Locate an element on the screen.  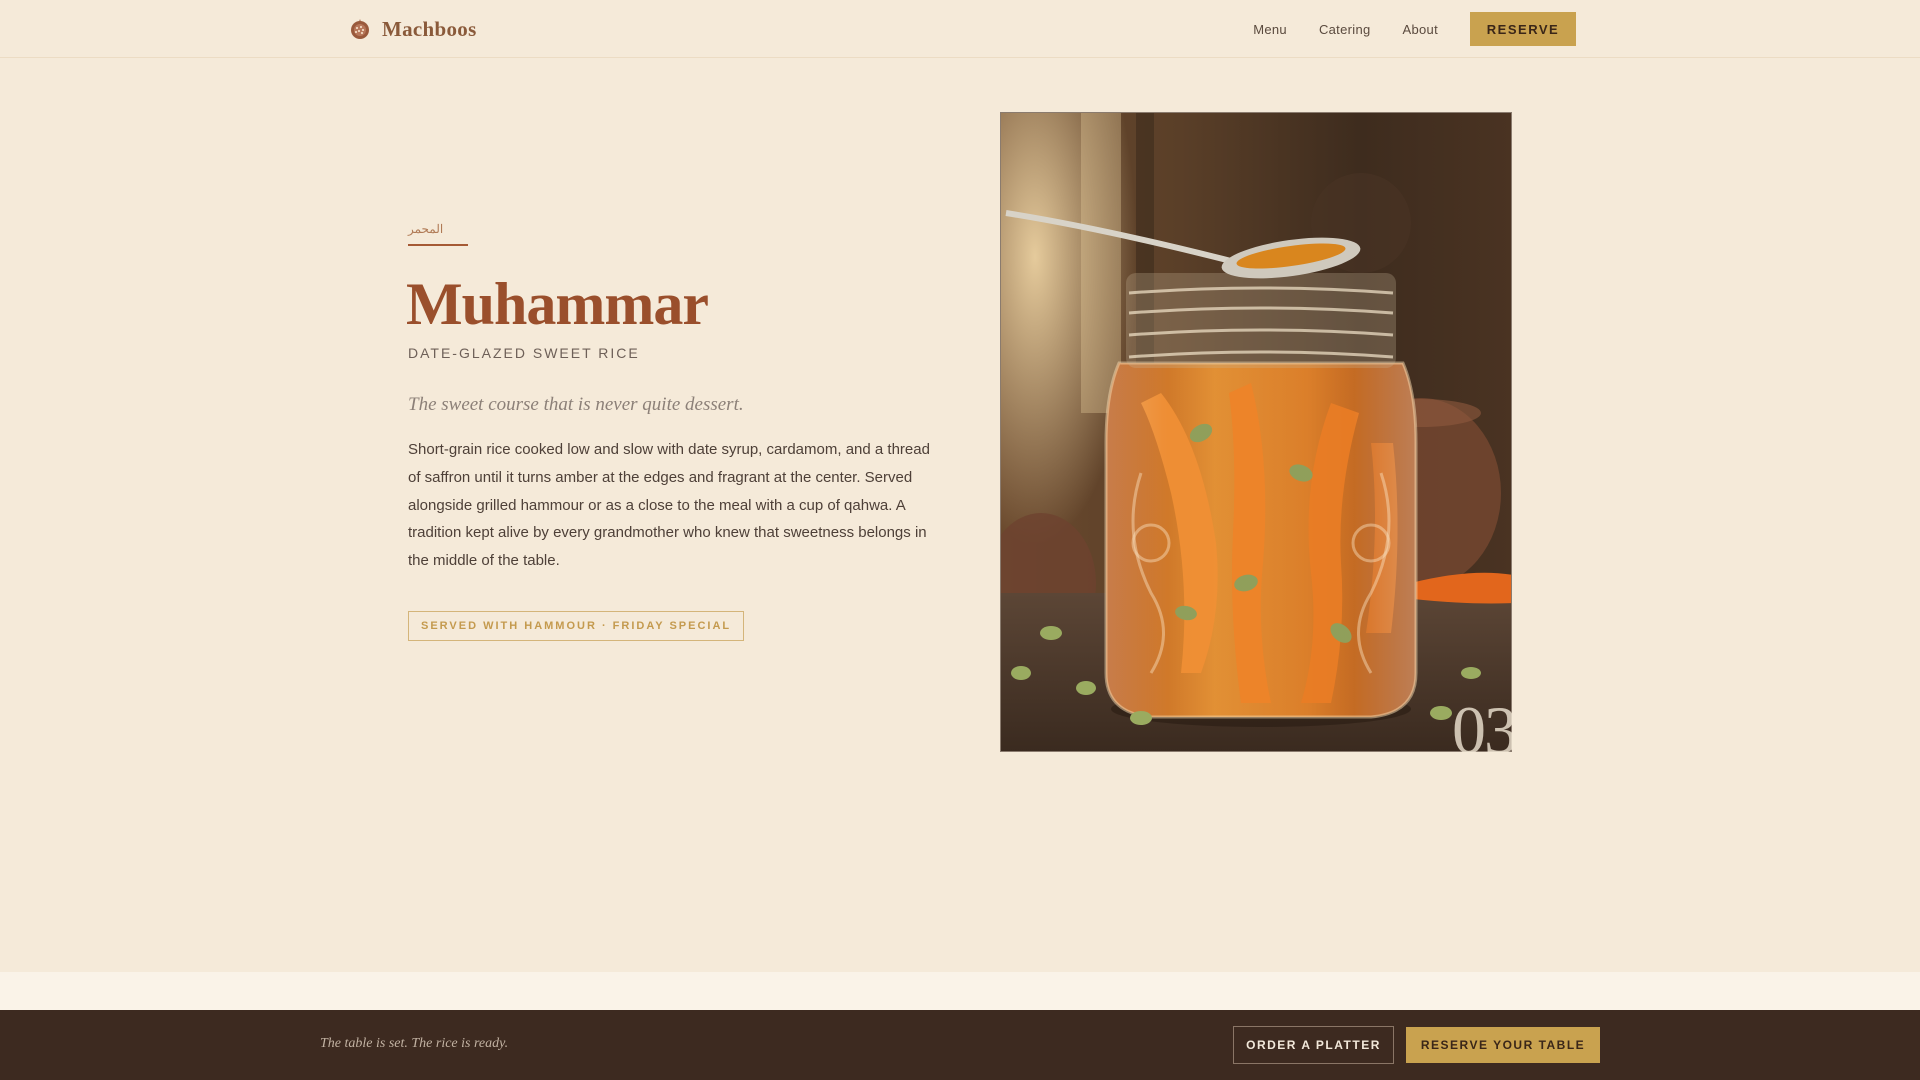
main-nav: Menu Catering About RESERVE is located at coordinates (1414, 29).